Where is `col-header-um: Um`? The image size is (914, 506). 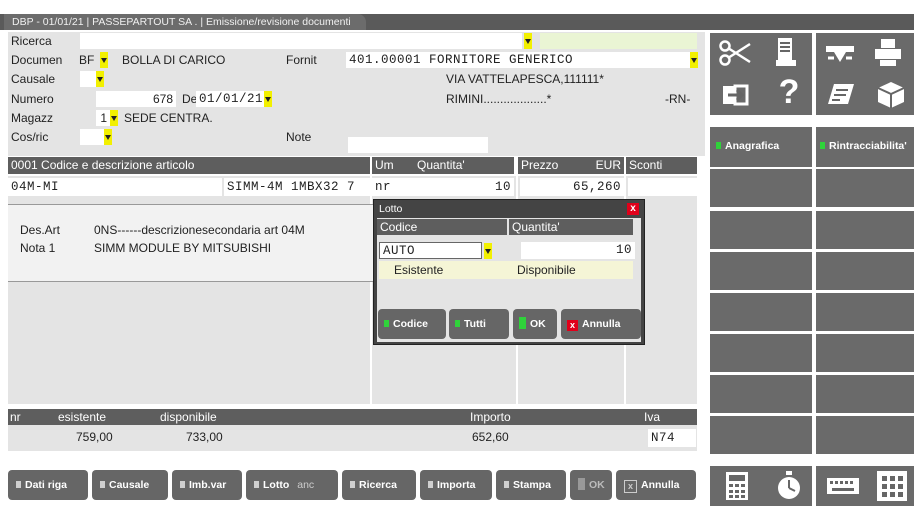
col-header-um: Um is located at coordinates (393, 165).